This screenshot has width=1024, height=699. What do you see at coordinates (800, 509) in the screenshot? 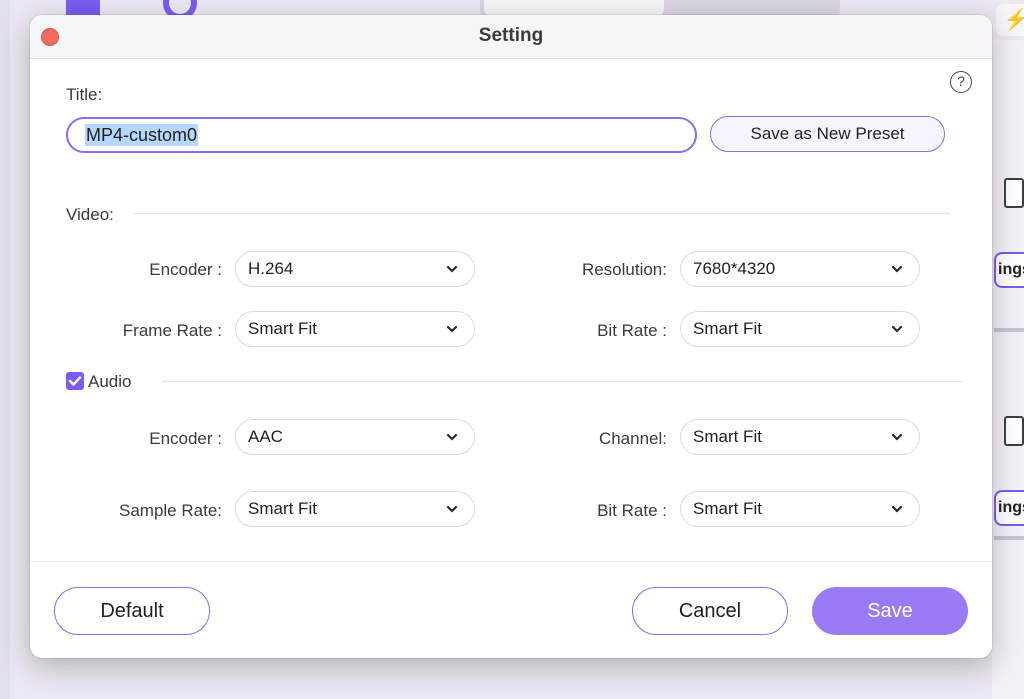
I see `audio-bit-rate-select: Smart Fit` at bounding box center [800, 509].